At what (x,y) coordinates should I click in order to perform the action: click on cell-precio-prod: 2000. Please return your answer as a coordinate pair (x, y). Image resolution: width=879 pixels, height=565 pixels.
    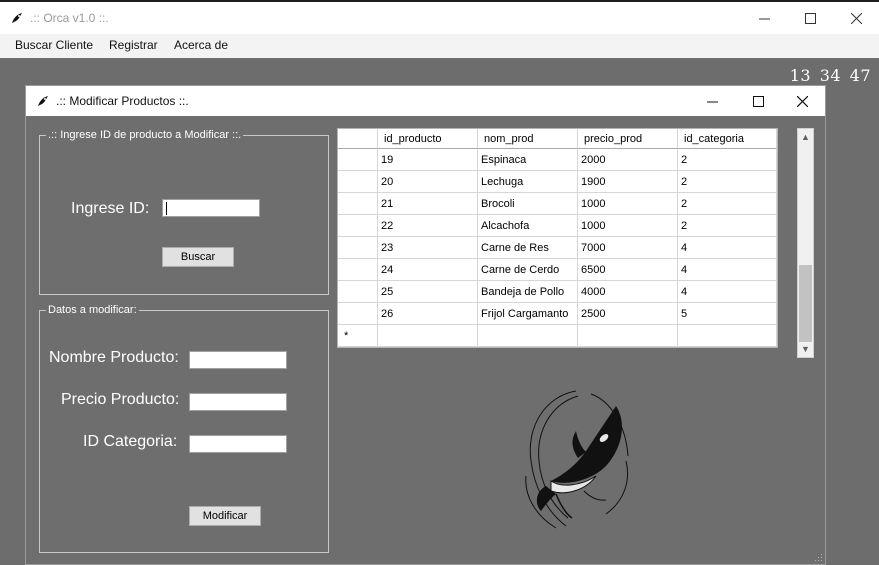
    Looking at the image, I should click on (628, 160).